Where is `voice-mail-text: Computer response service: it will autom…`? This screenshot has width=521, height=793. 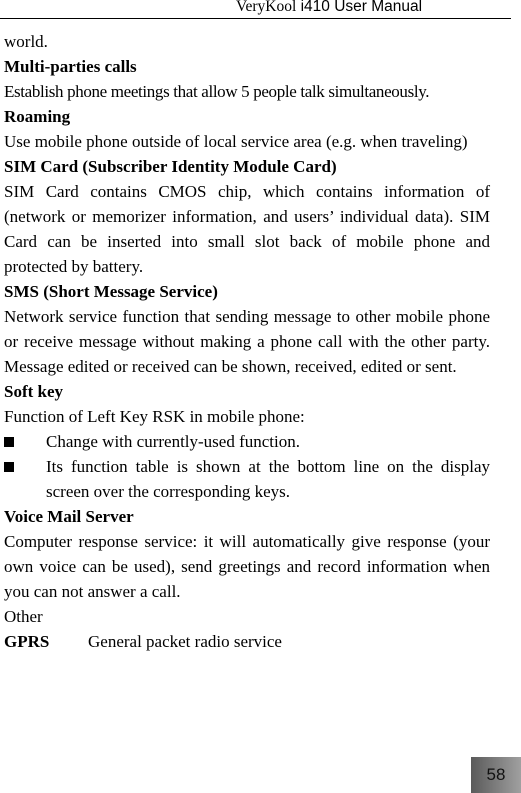 voice-mail-text: Computer response service: it will autom… is located at coordinates (247, 566).